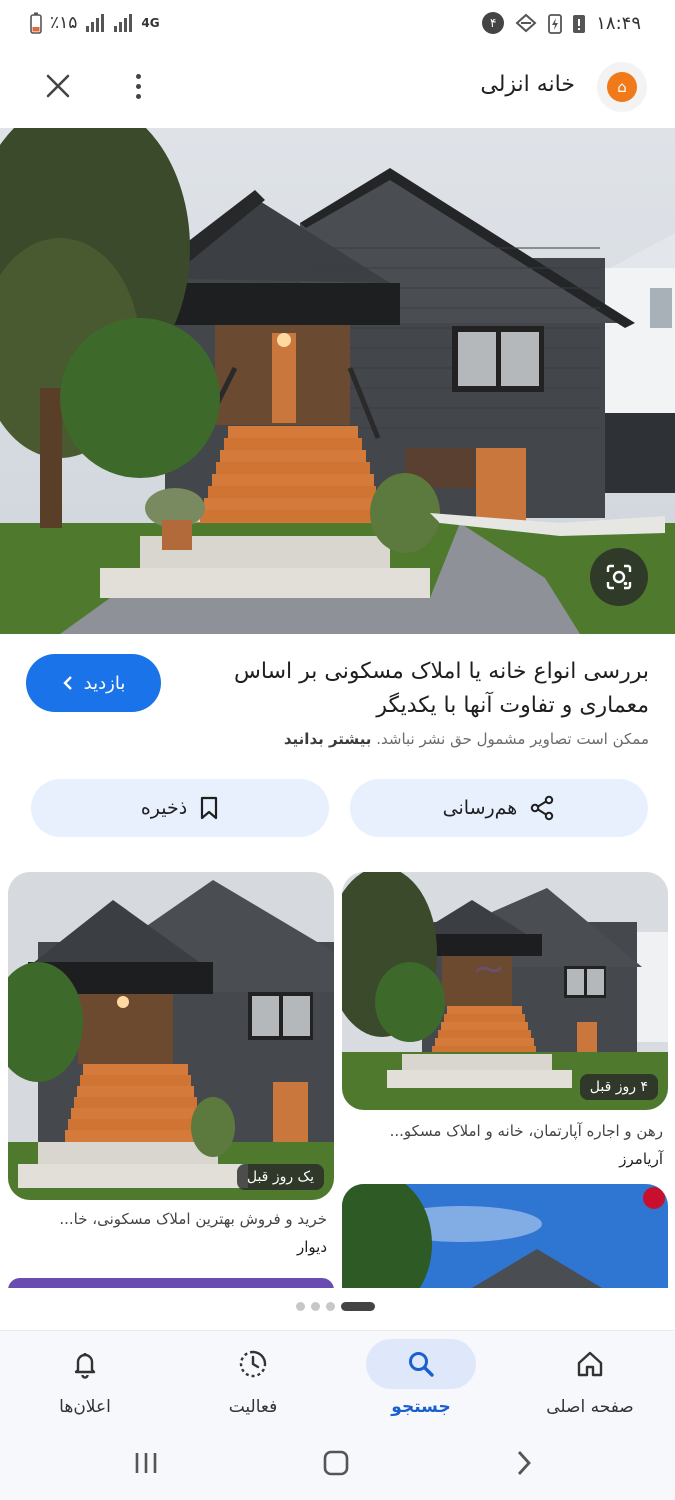 The width and height of the screenshot is (675, 1500). What do you see at coordinates (590, 1407) in the screenshot?
I see `nav-home-label: صفحه اصلی` at bounding box center [590, 1407].